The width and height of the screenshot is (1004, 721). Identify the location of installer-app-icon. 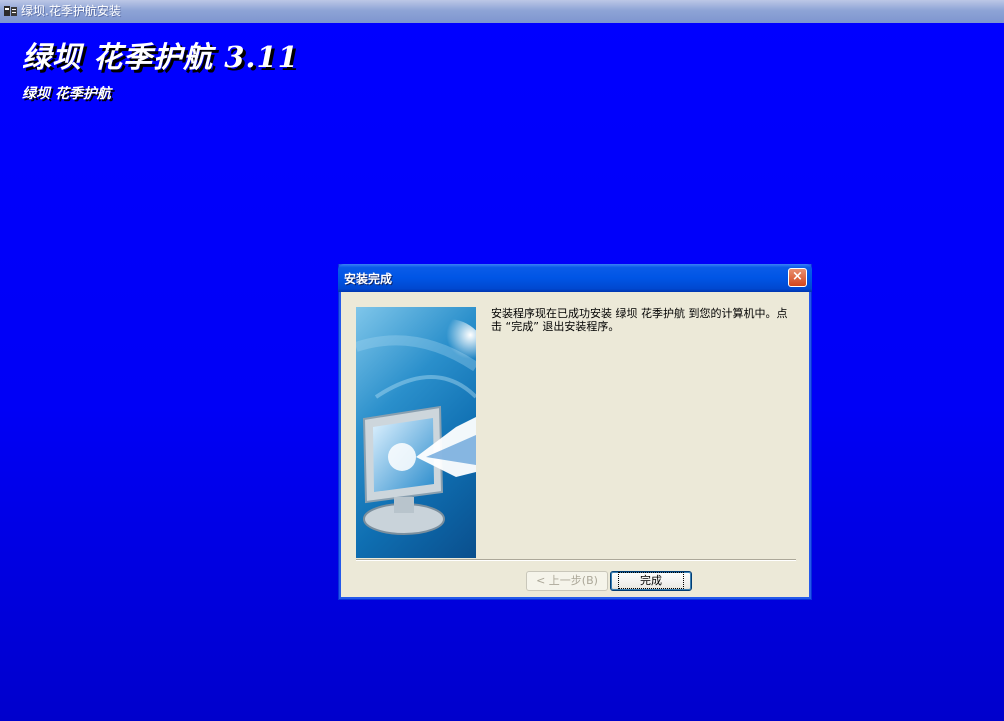
(10, 11).